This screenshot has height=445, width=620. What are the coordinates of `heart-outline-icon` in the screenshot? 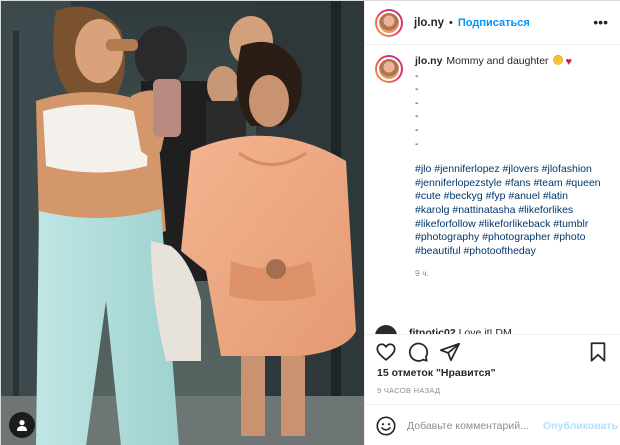 It's located at (386, 352).